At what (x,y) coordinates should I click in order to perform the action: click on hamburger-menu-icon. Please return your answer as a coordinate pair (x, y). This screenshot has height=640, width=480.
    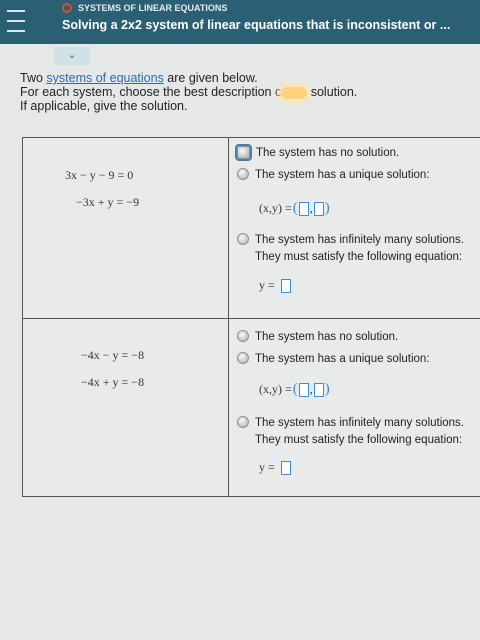
    Looking at the image, I should click on (16, 21).